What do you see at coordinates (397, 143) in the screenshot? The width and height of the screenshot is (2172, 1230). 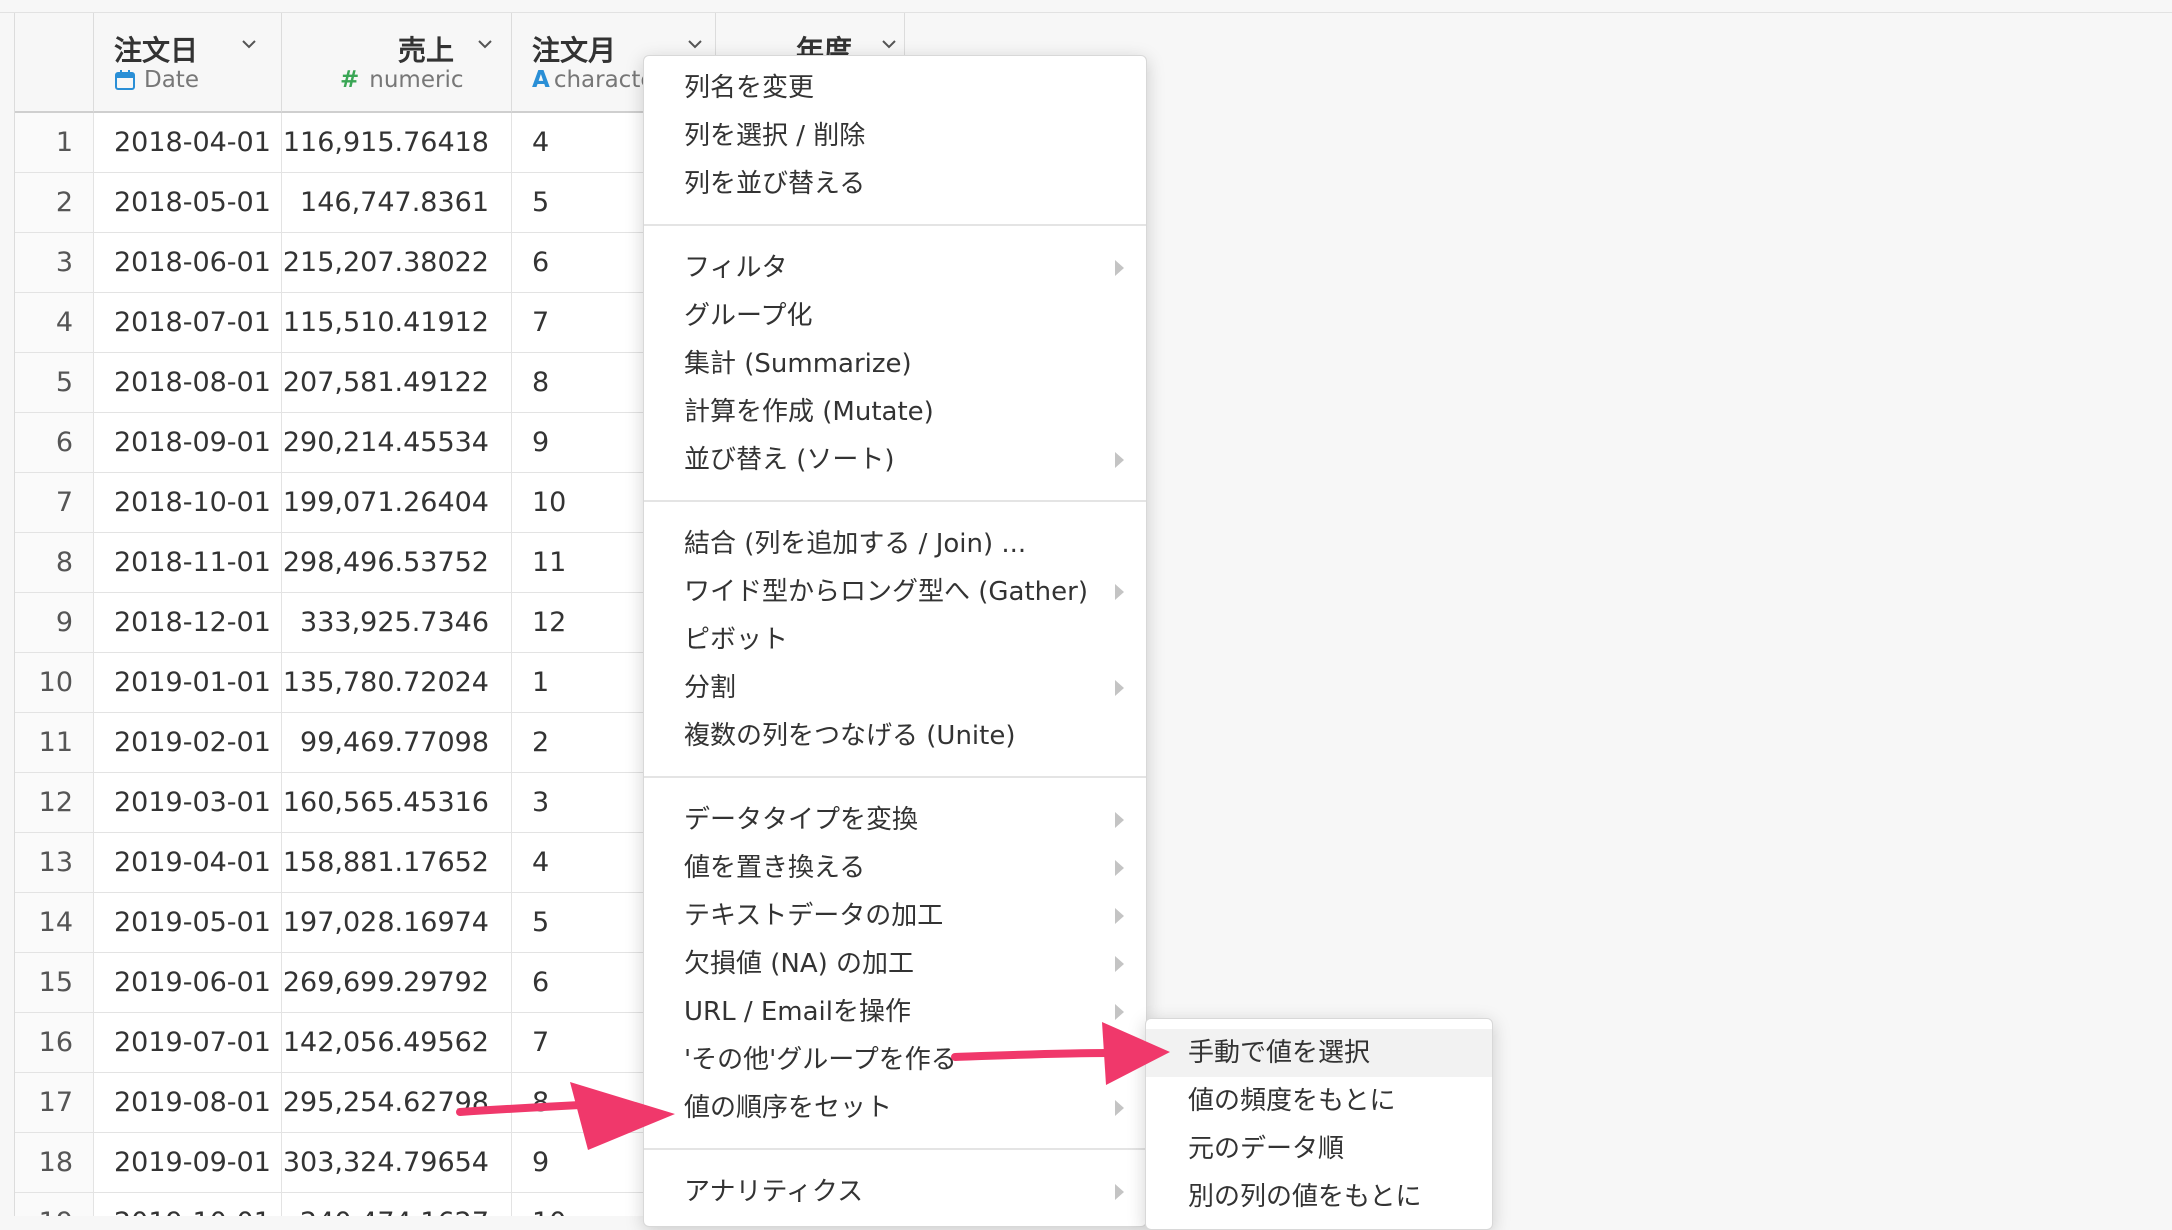 I see `sales-cell: 116,915.76418` at bounding box center [397, 143].